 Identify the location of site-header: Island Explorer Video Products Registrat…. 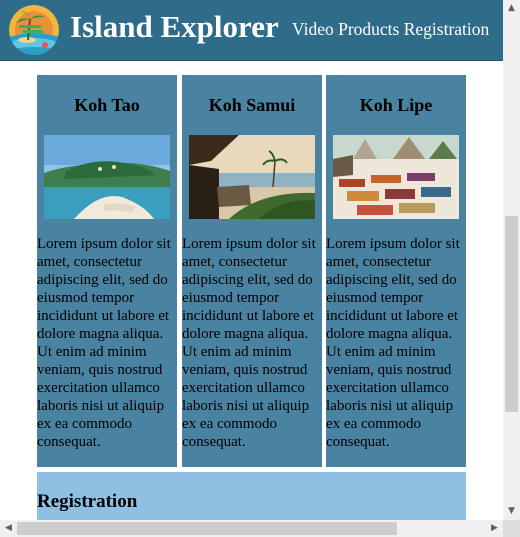
(251, 30).